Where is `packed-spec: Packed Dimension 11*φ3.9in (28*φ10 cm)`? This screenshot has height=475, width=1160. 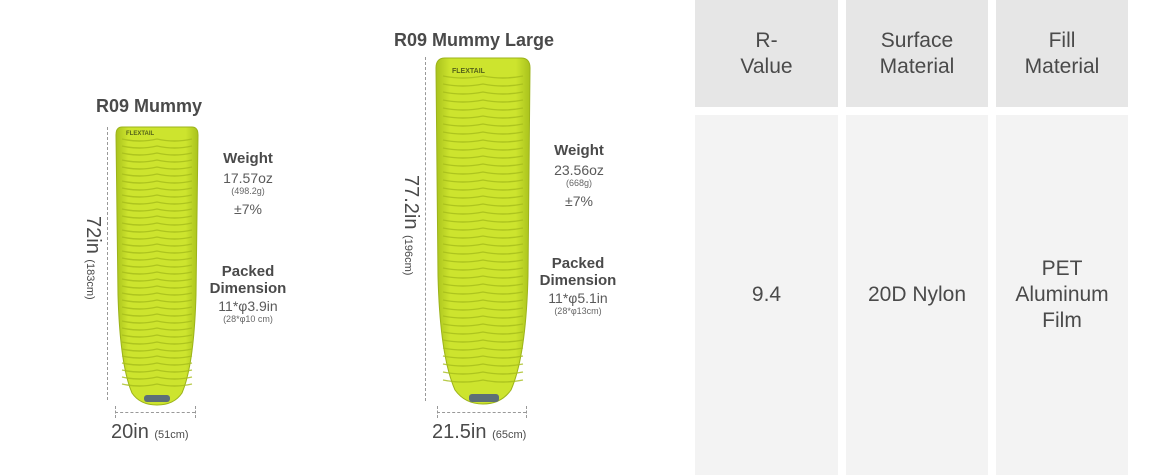
packed-spec: Packed Dimension 11*φ3.9in (28*φ10 cm) is located at coordinates (248, 293).